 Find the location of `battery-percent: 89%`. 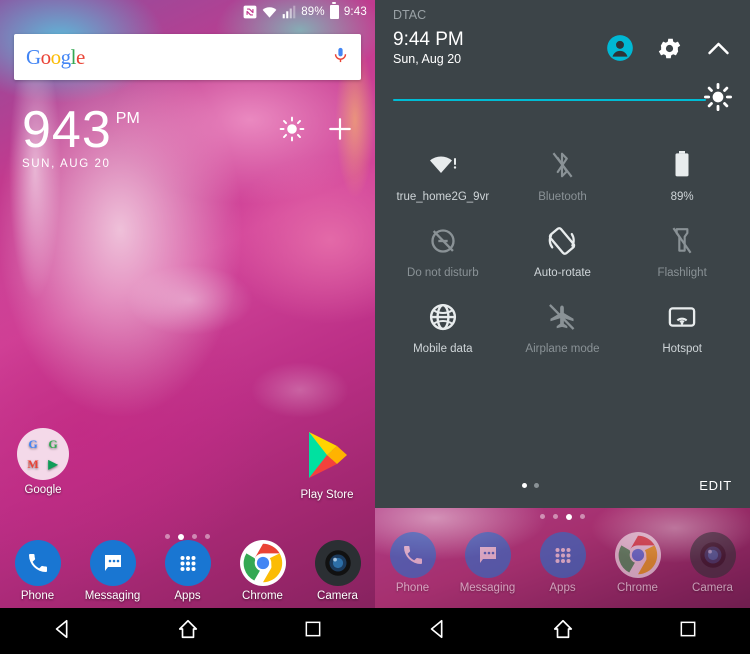

battery-percent: 89% is located at coordinates (313, 12).